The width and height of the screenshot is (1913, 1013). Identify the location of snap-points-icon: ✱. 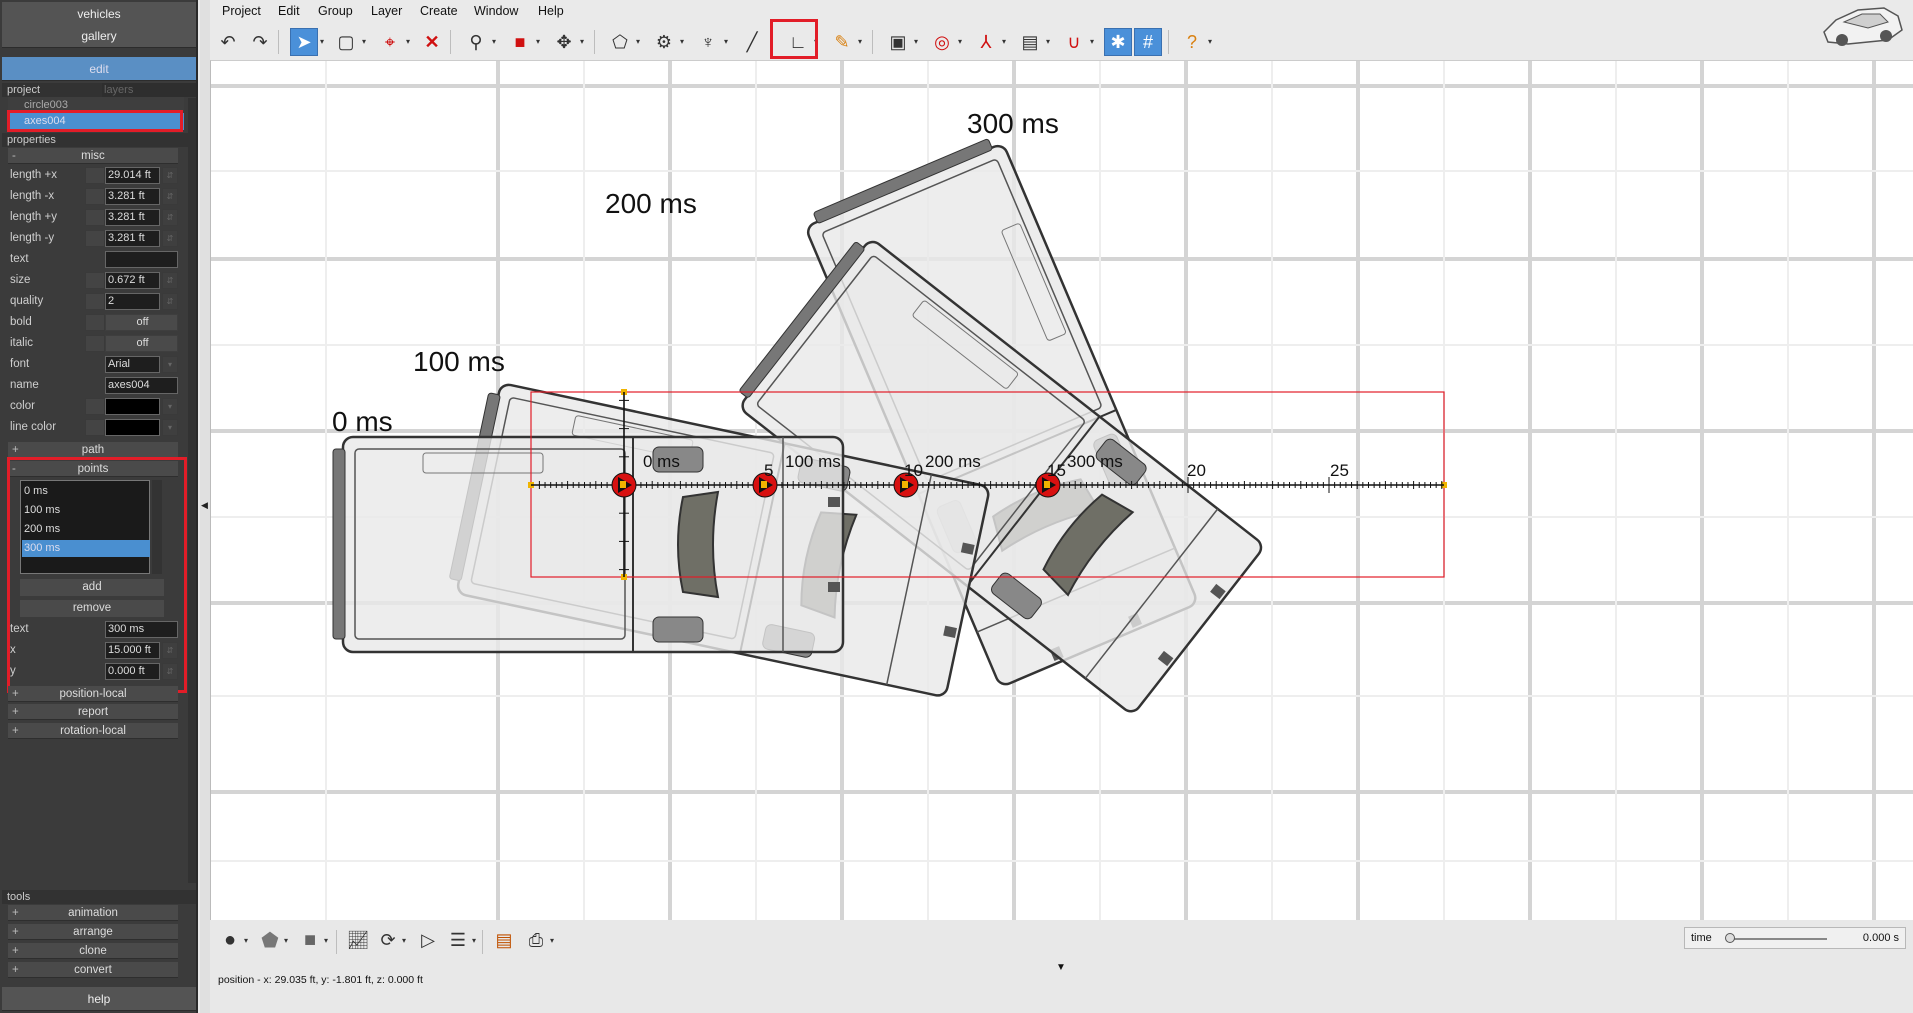
(1118, 42).